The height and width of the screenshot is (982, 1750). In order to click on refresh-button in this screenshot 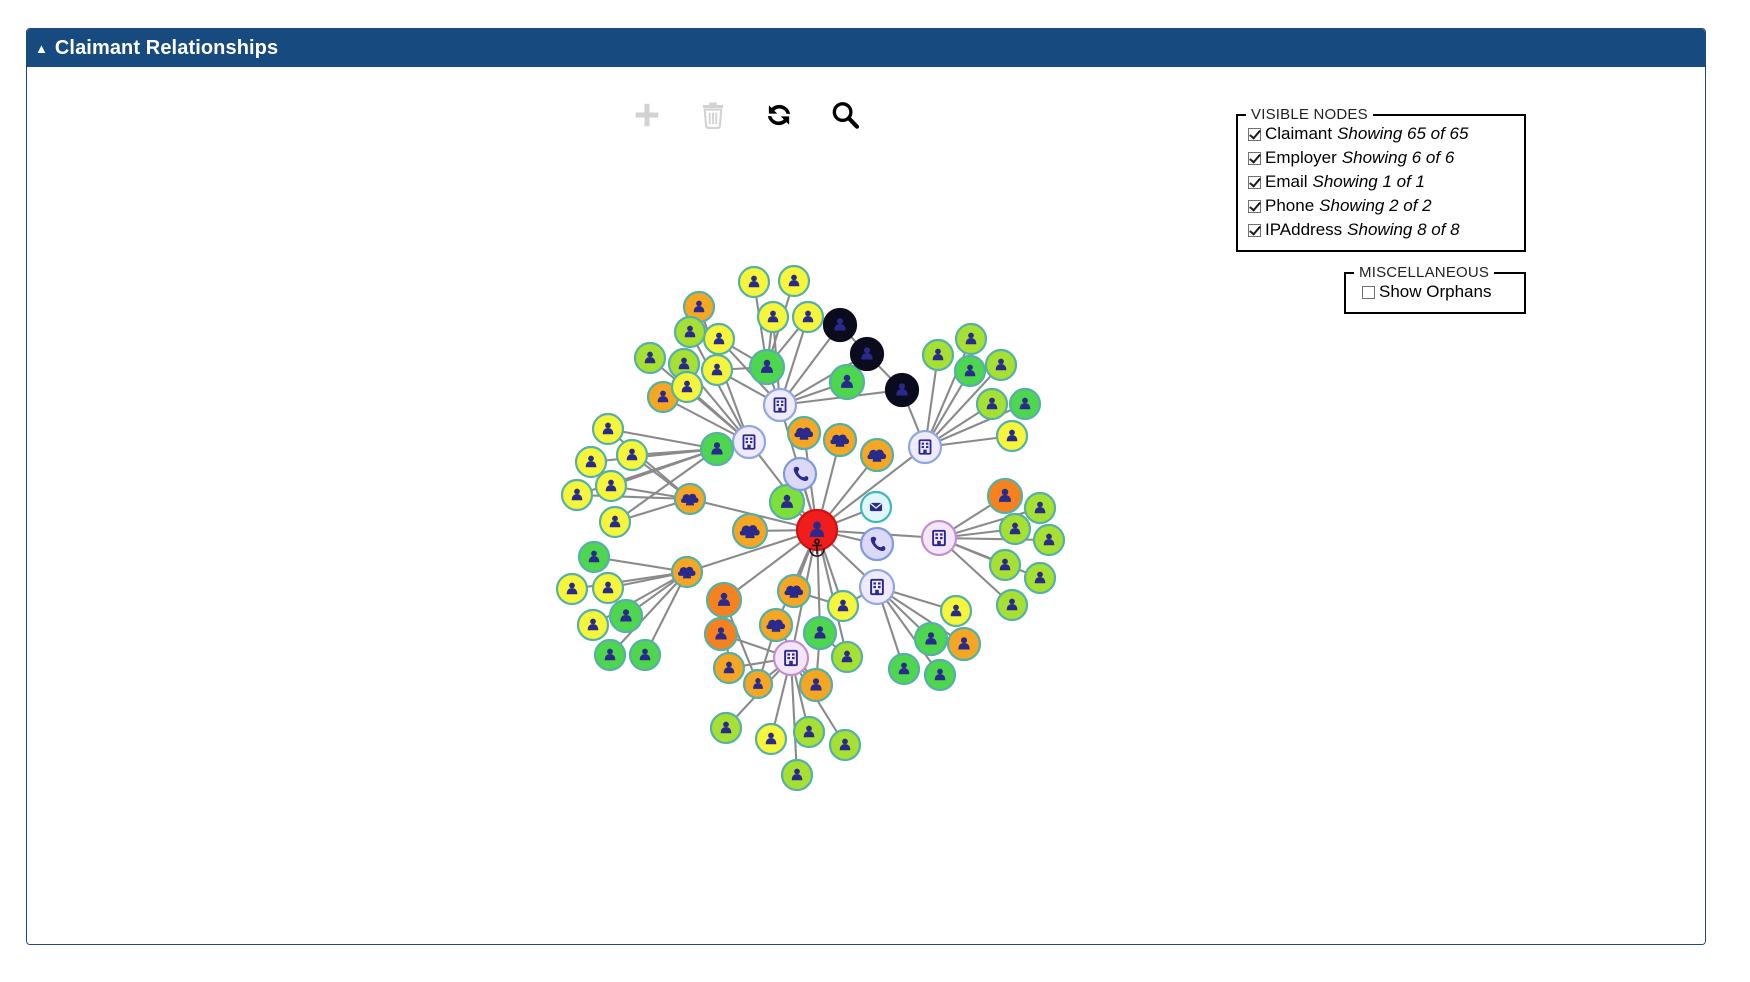, I will do `click(779, 115)`.